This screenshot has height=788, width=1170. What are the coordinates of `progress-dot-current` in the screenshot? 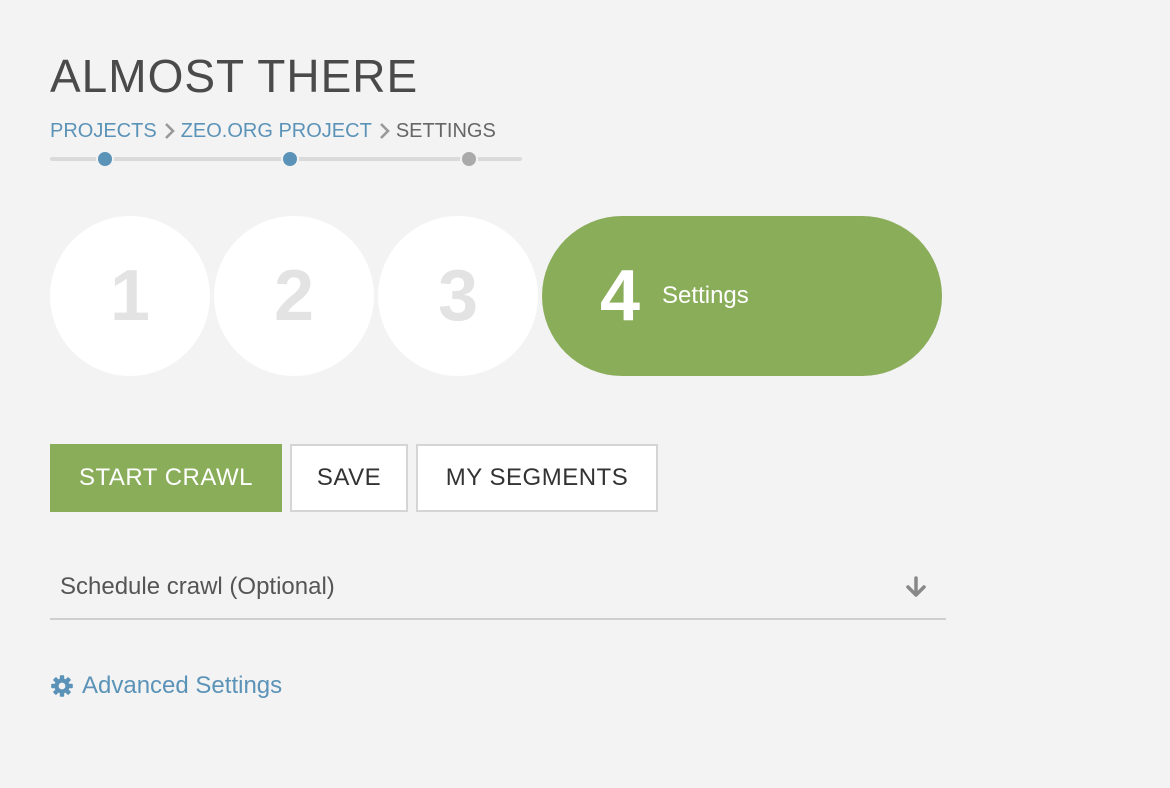 It's located at (469, 159).